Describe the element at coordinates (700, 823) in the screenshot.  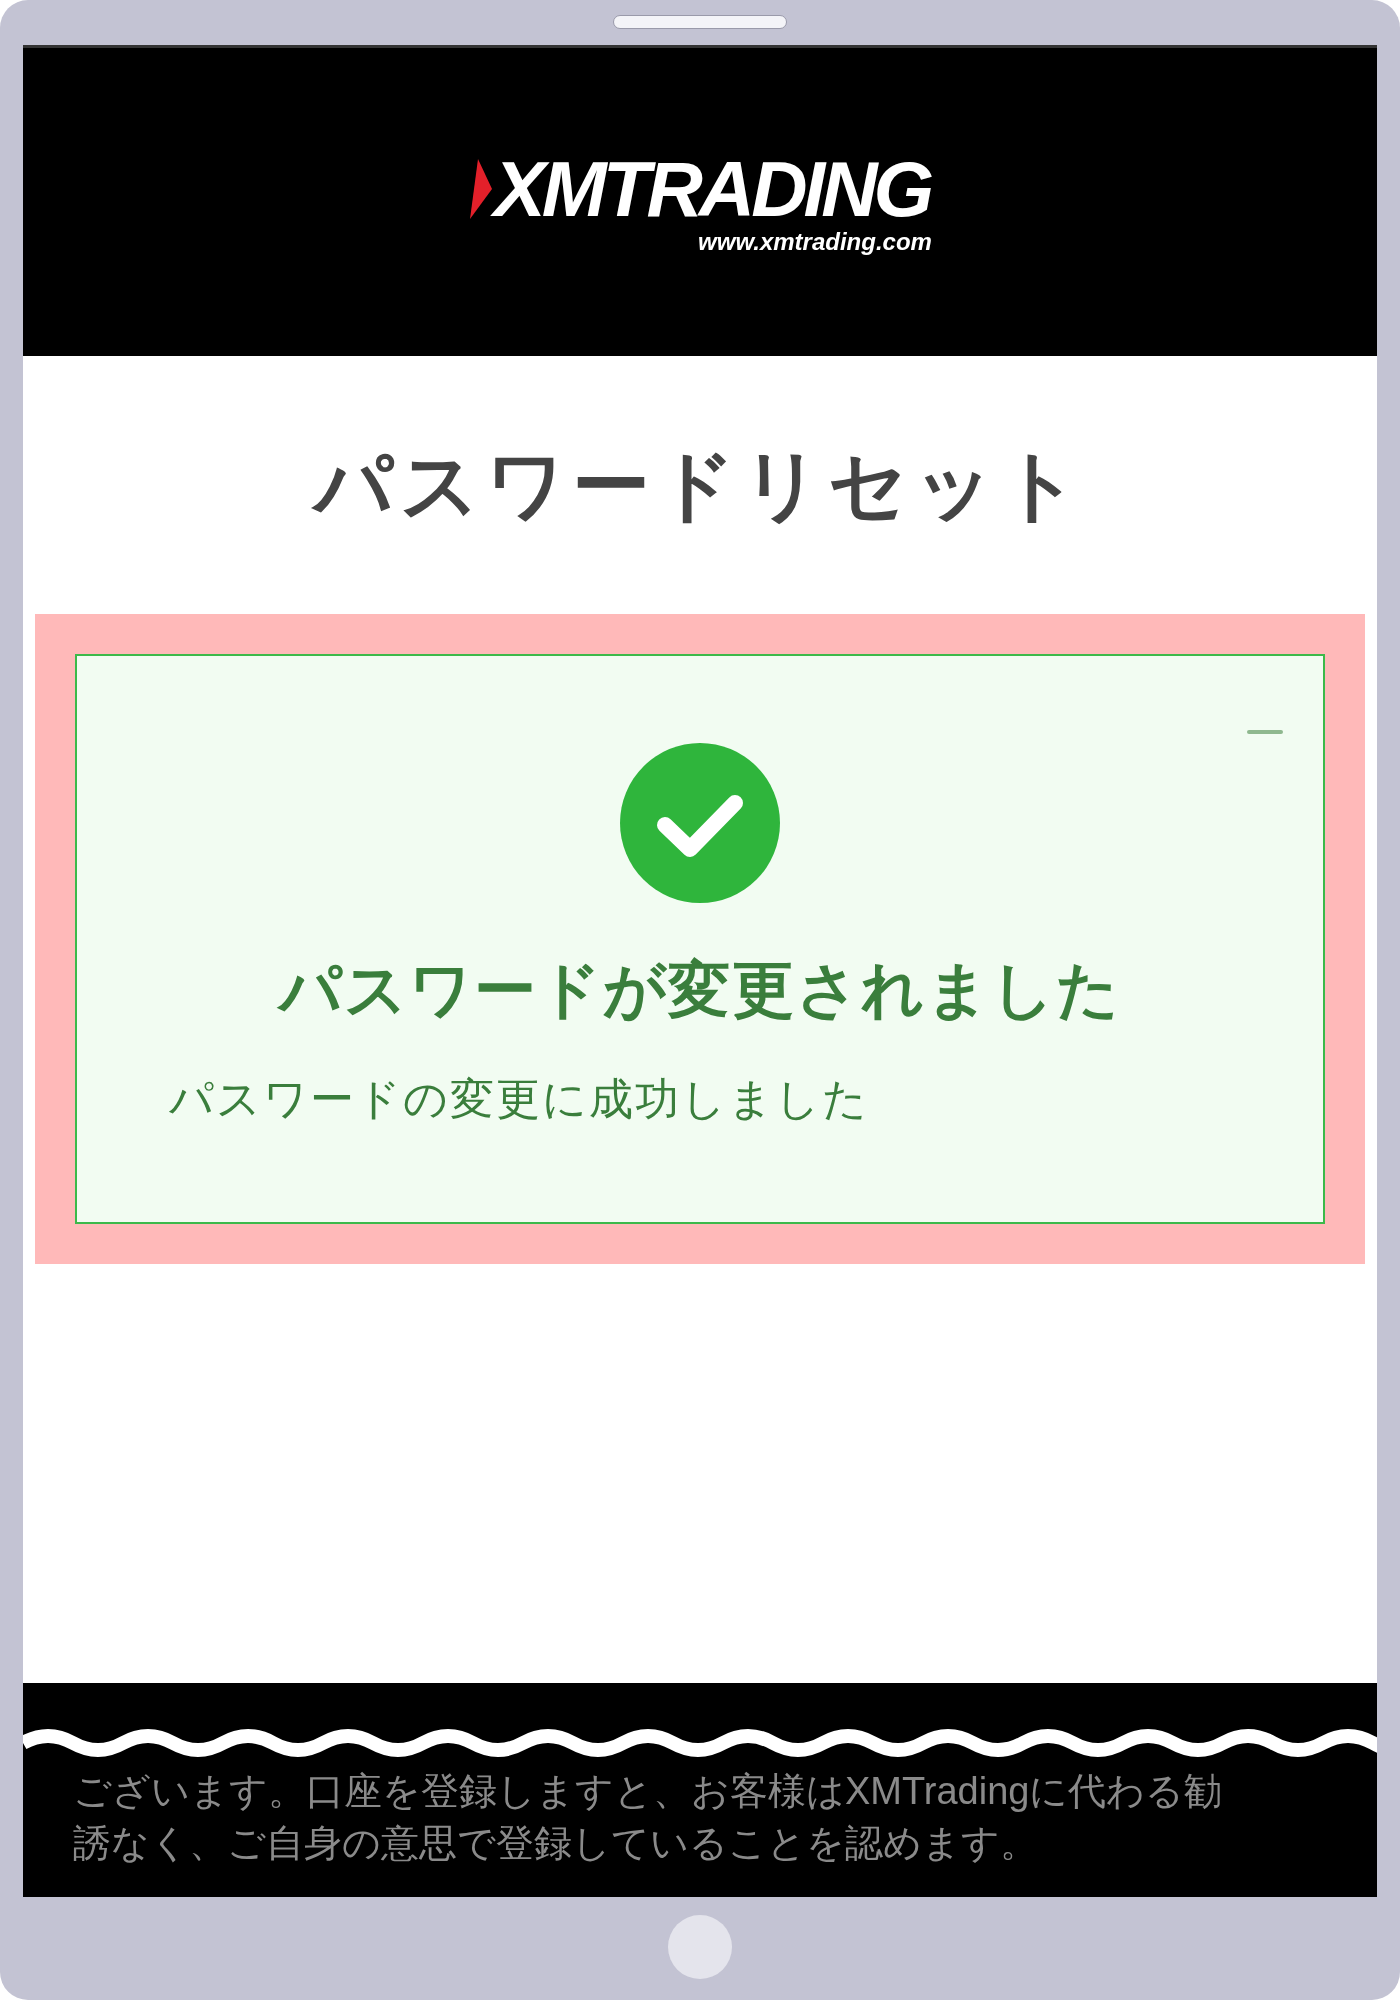
I see `check-circle-icon` at that location.